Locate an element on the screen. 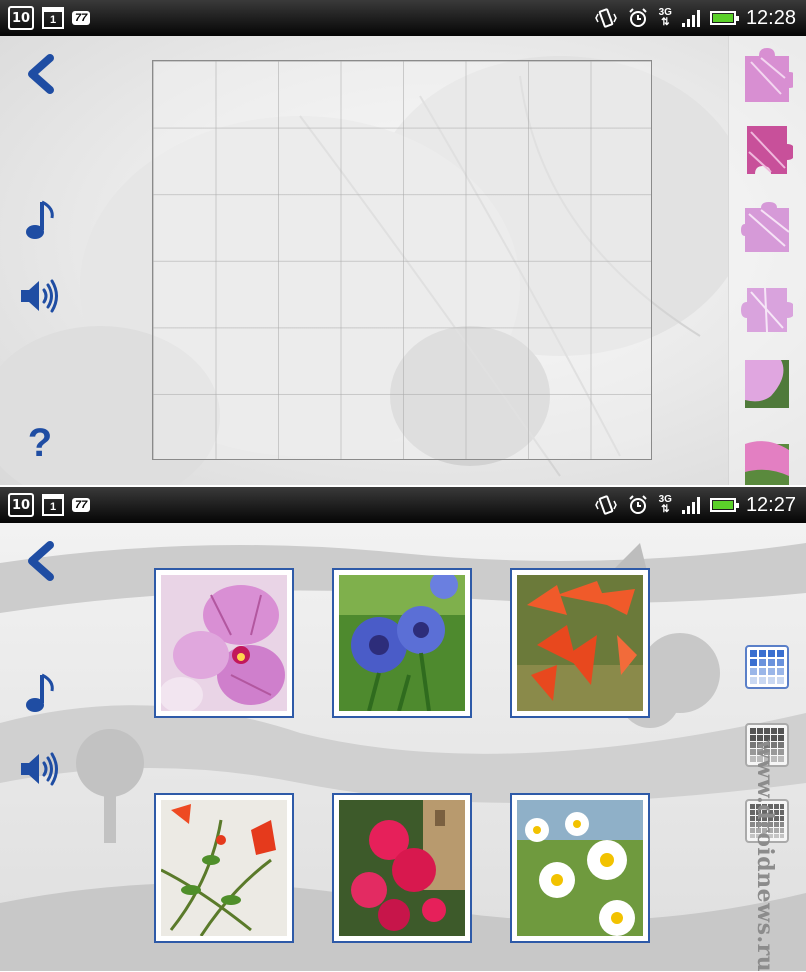  daisies-image is located at coordinates (580, 868).